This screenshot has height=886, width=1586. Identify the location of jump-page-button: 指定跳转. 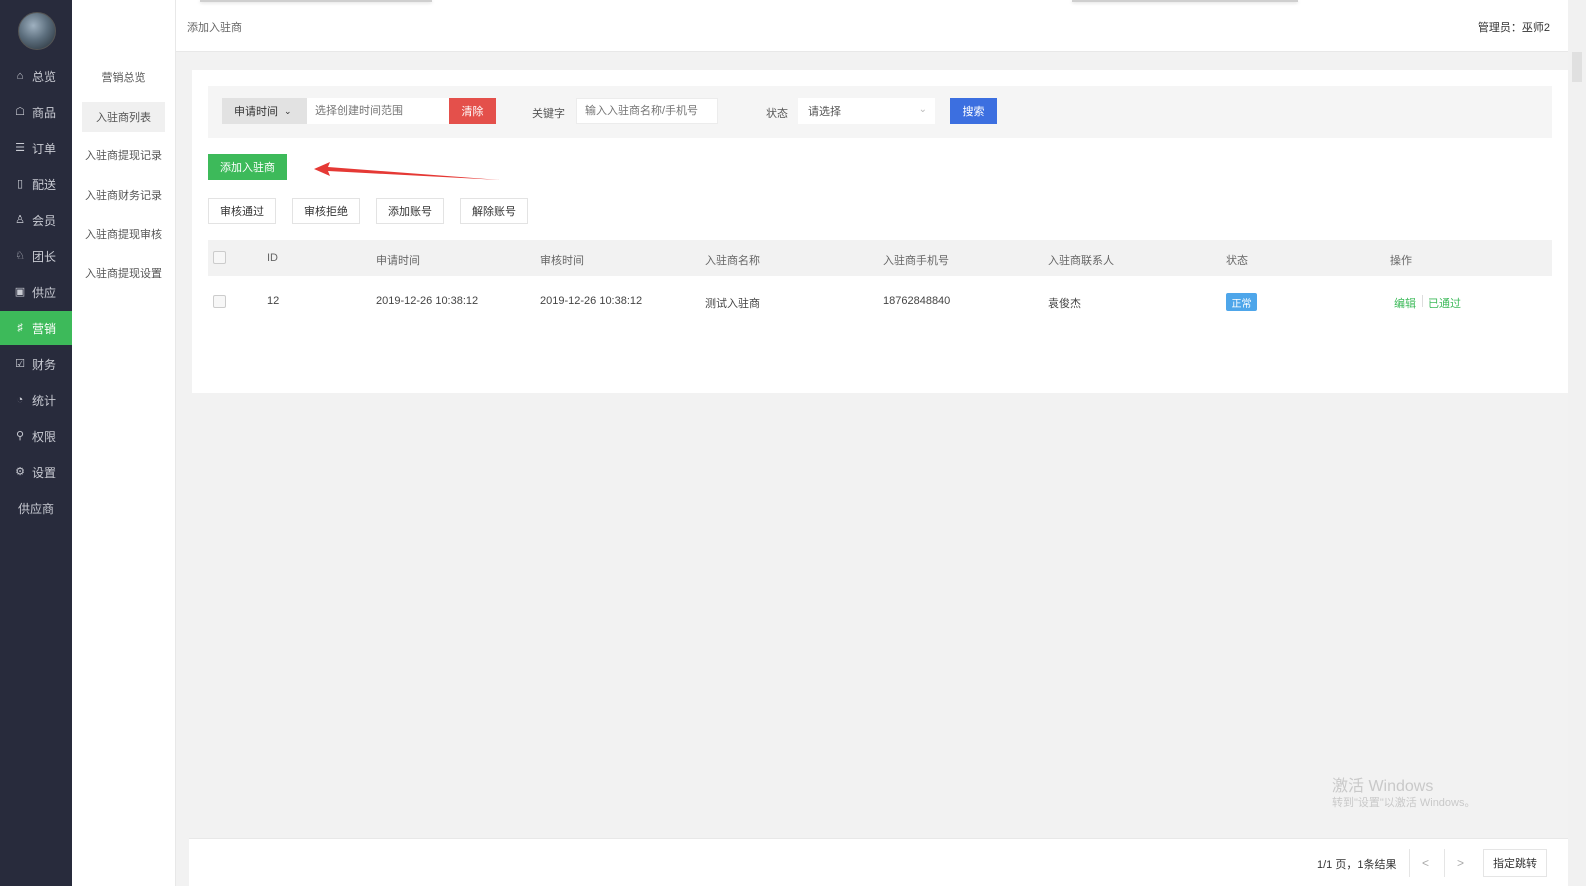
(1515, 863).